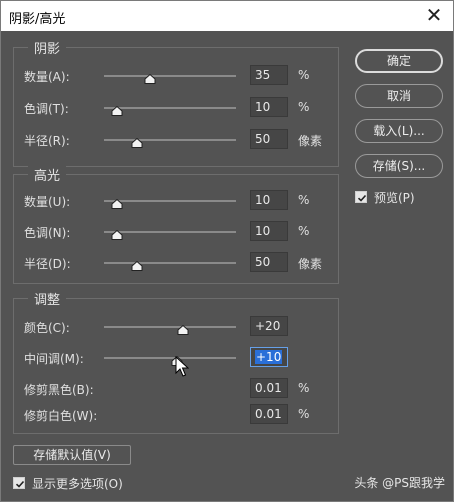 The width and height of the screenshot is (454, 502). Describe the element at coordinates (434, 15) in the screenshot. I see `close-icon: ✕` at that location.